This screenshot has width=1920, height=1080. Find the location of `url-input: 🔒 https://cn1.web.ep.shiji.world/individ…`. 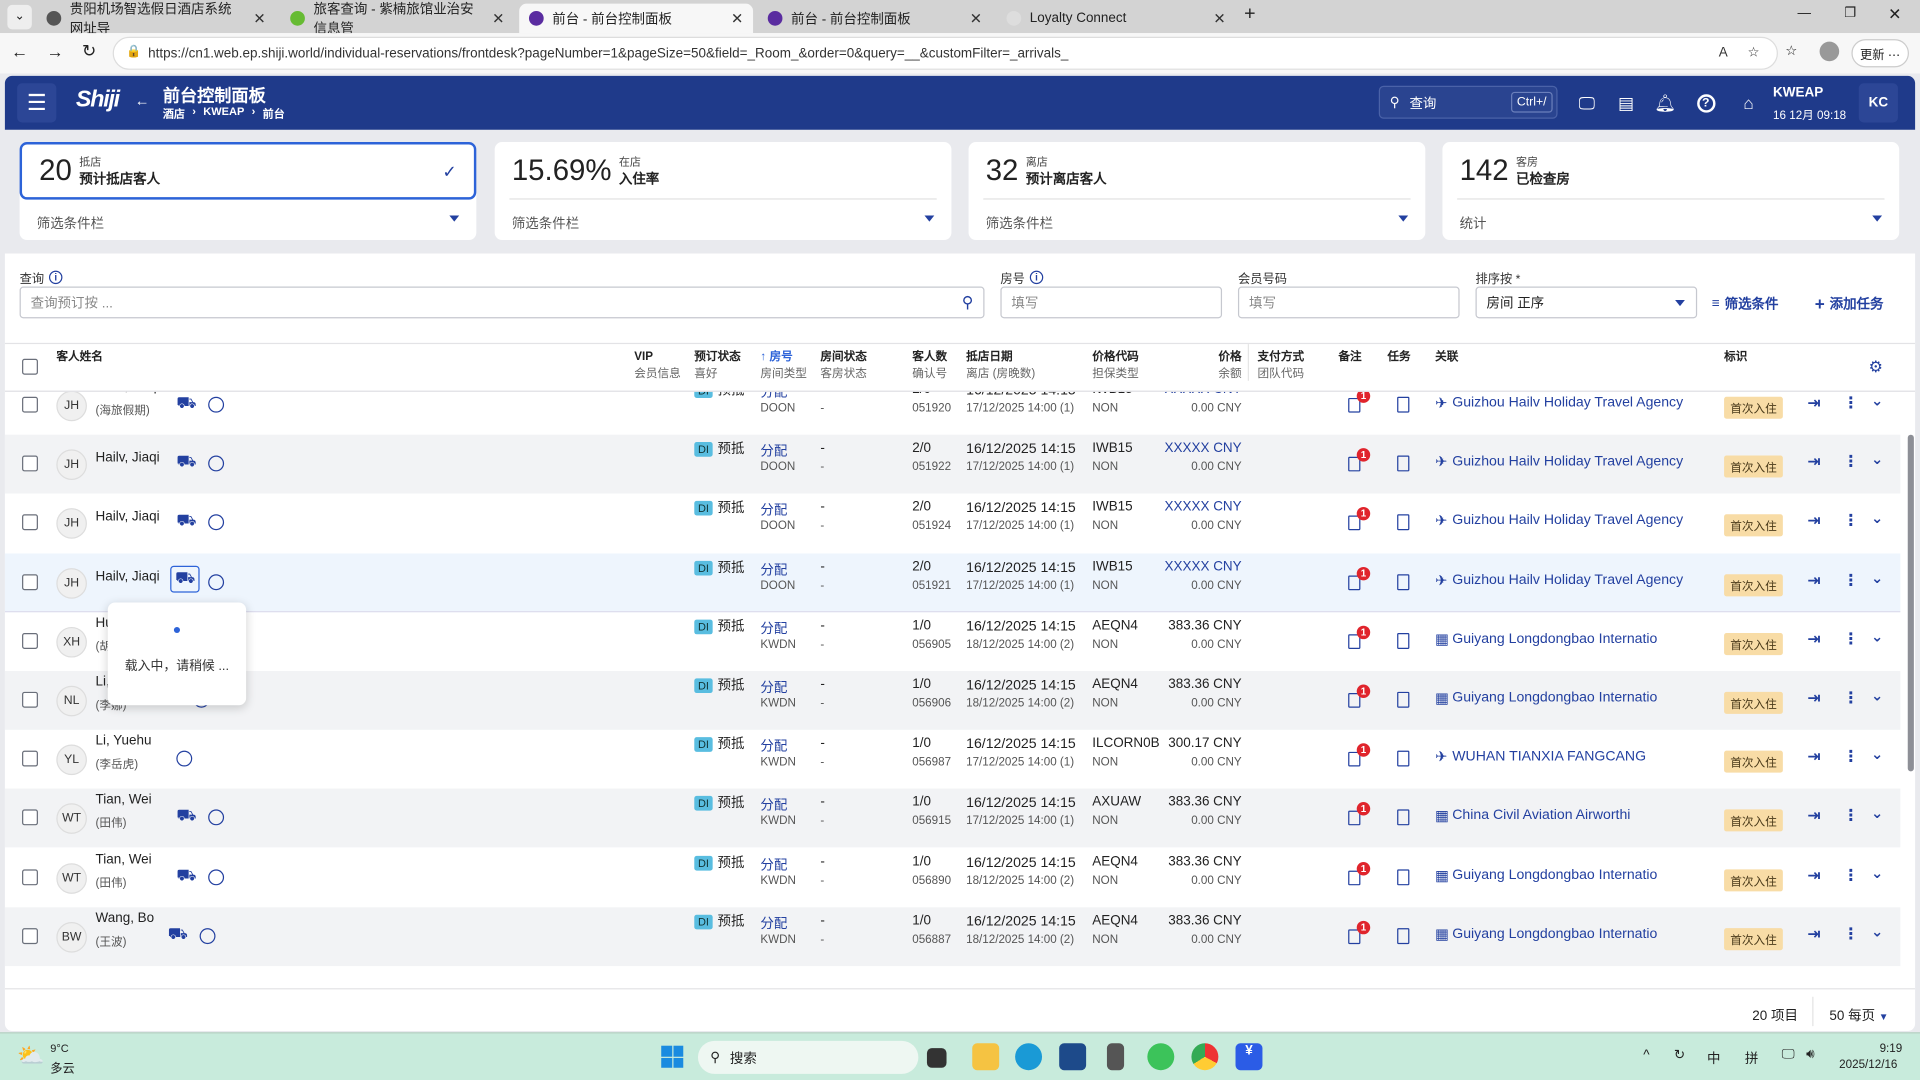

url-input: 🔒 https://cn1.web.ep.shiji.world/individ… is located at coordinates (945, 53).